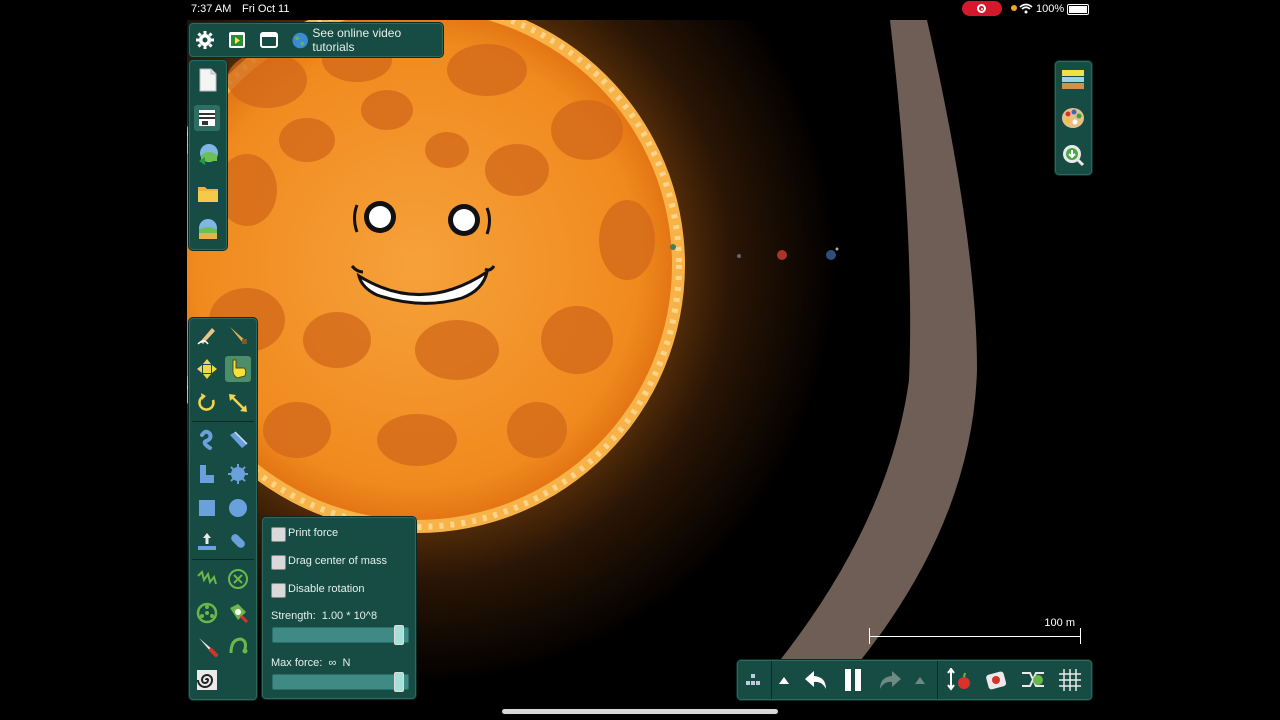 This screenshot has width=1280, height=720. I want to click on screen-record-indicator, so click(982, 8).